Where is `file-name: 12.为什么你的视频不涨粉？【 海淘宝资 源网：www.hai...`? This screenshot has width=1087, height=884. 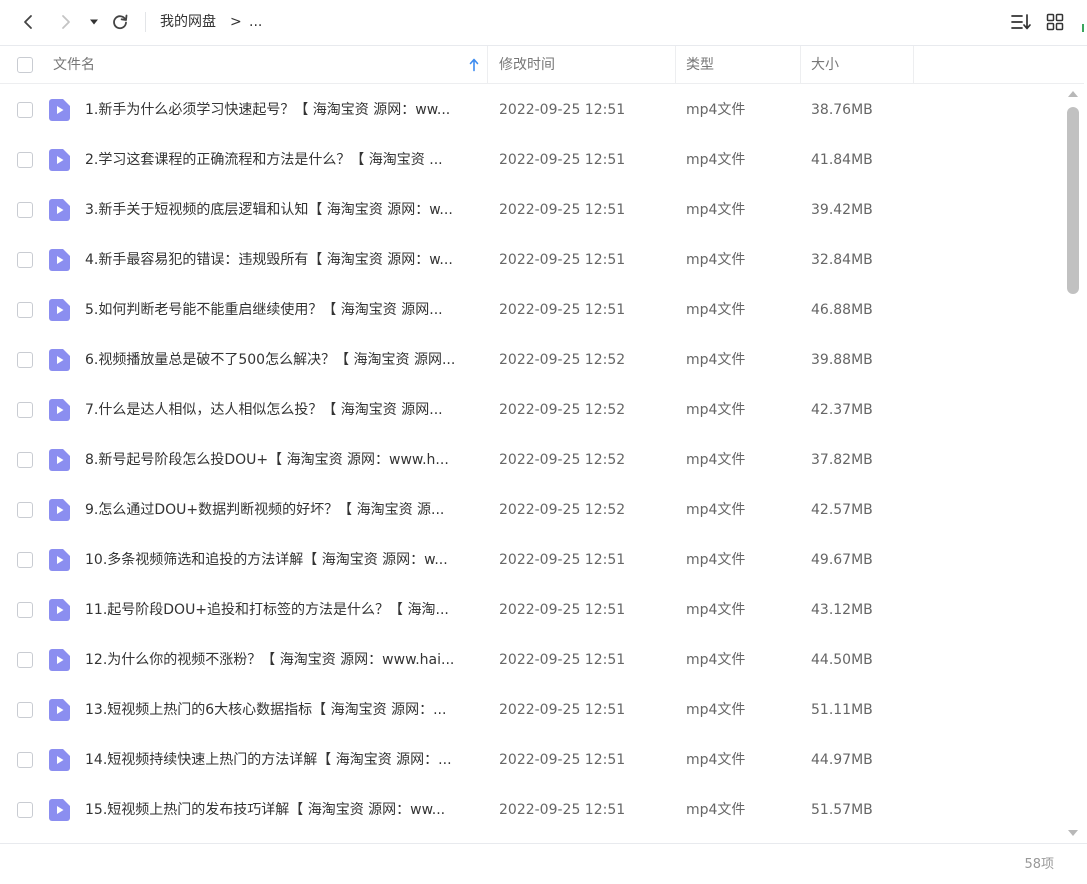 file-name: 12.为什么你的视频不涨粉？【 海淘宝资 源网：www.hai... is located at coordinates (282, 660).